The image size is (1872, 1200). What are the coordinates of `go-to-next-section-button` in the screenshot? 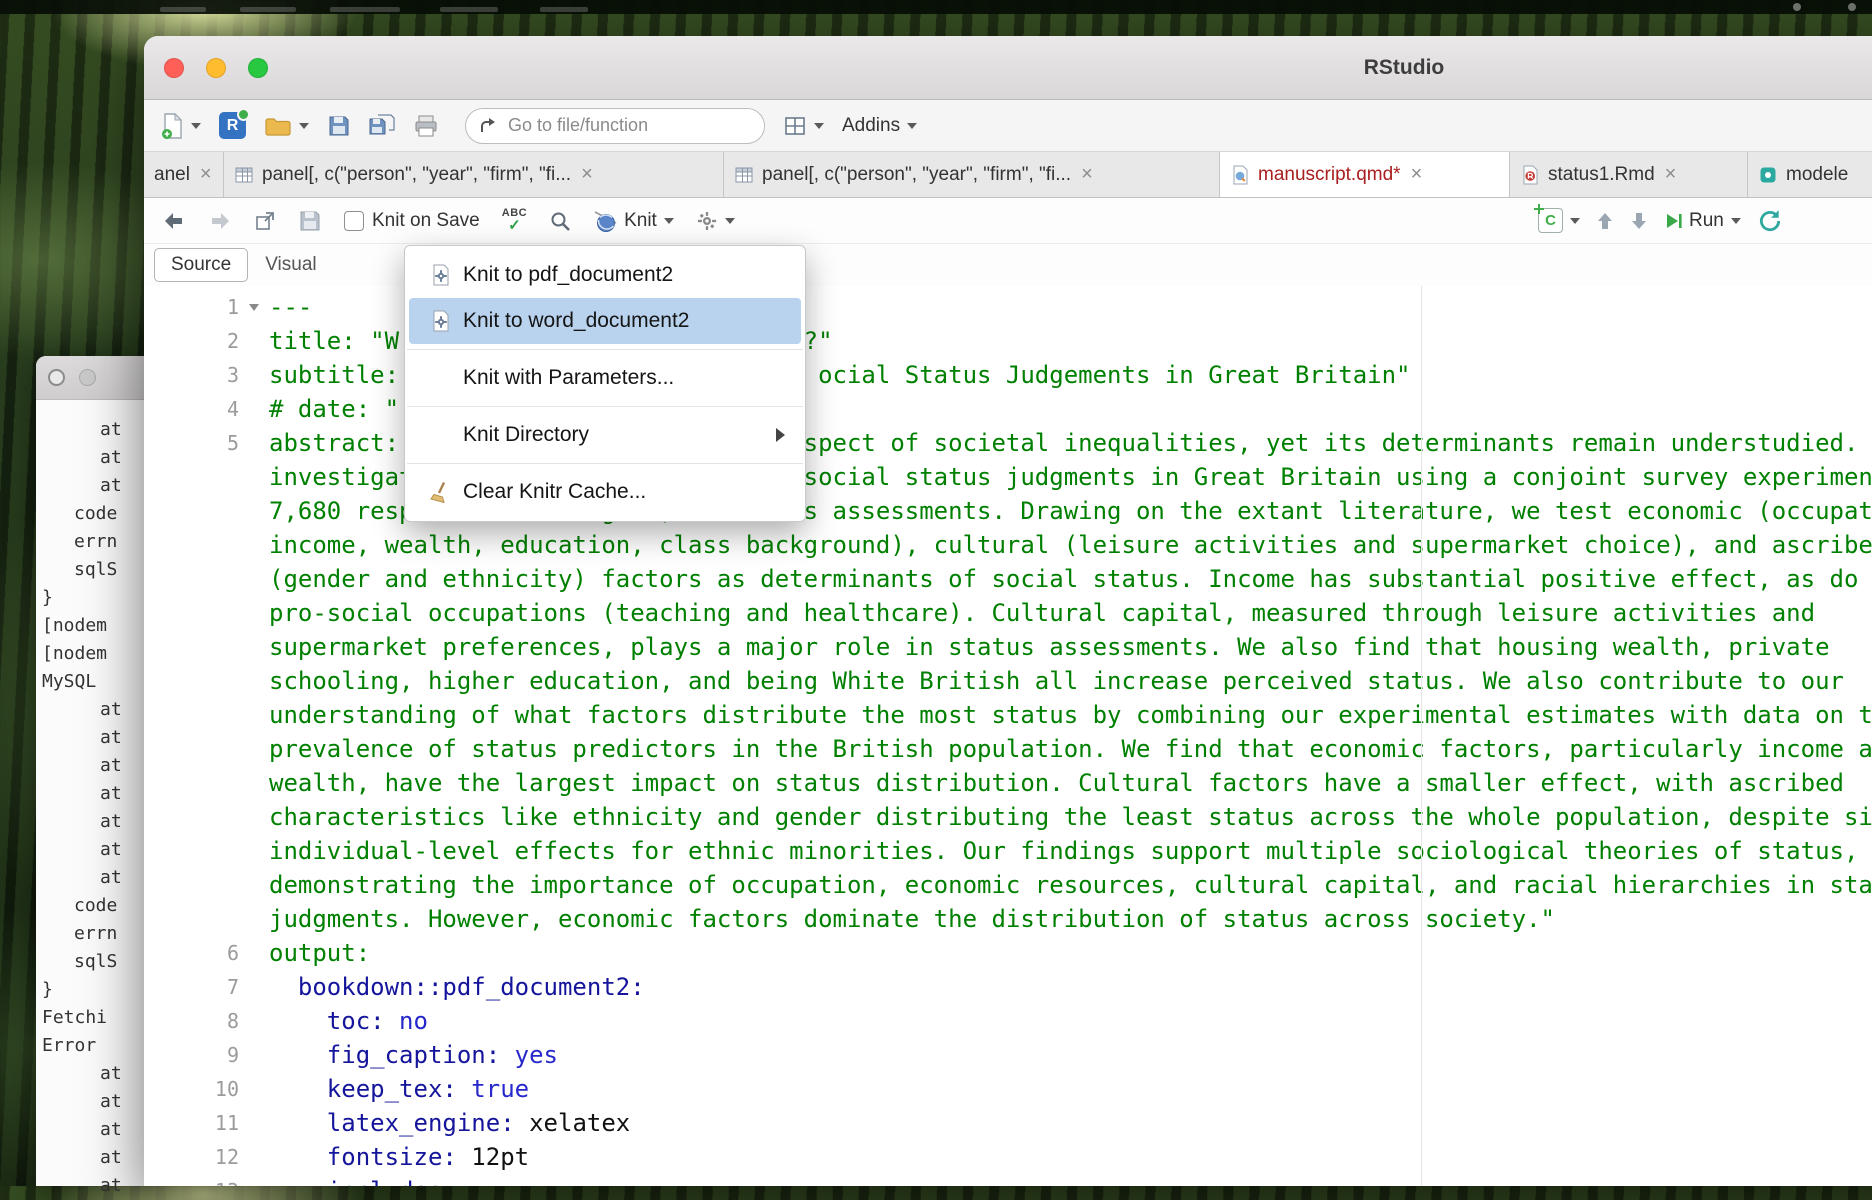 It's located at (1639, 221).